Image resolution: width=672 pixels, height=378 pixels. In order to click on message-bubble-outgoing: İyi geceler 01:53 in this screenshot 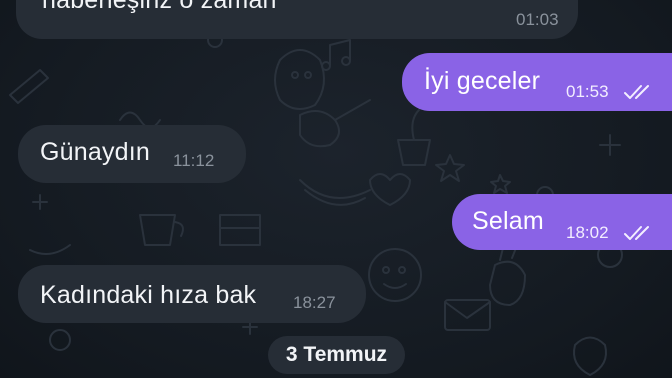, I will do `click(537, 82)`.